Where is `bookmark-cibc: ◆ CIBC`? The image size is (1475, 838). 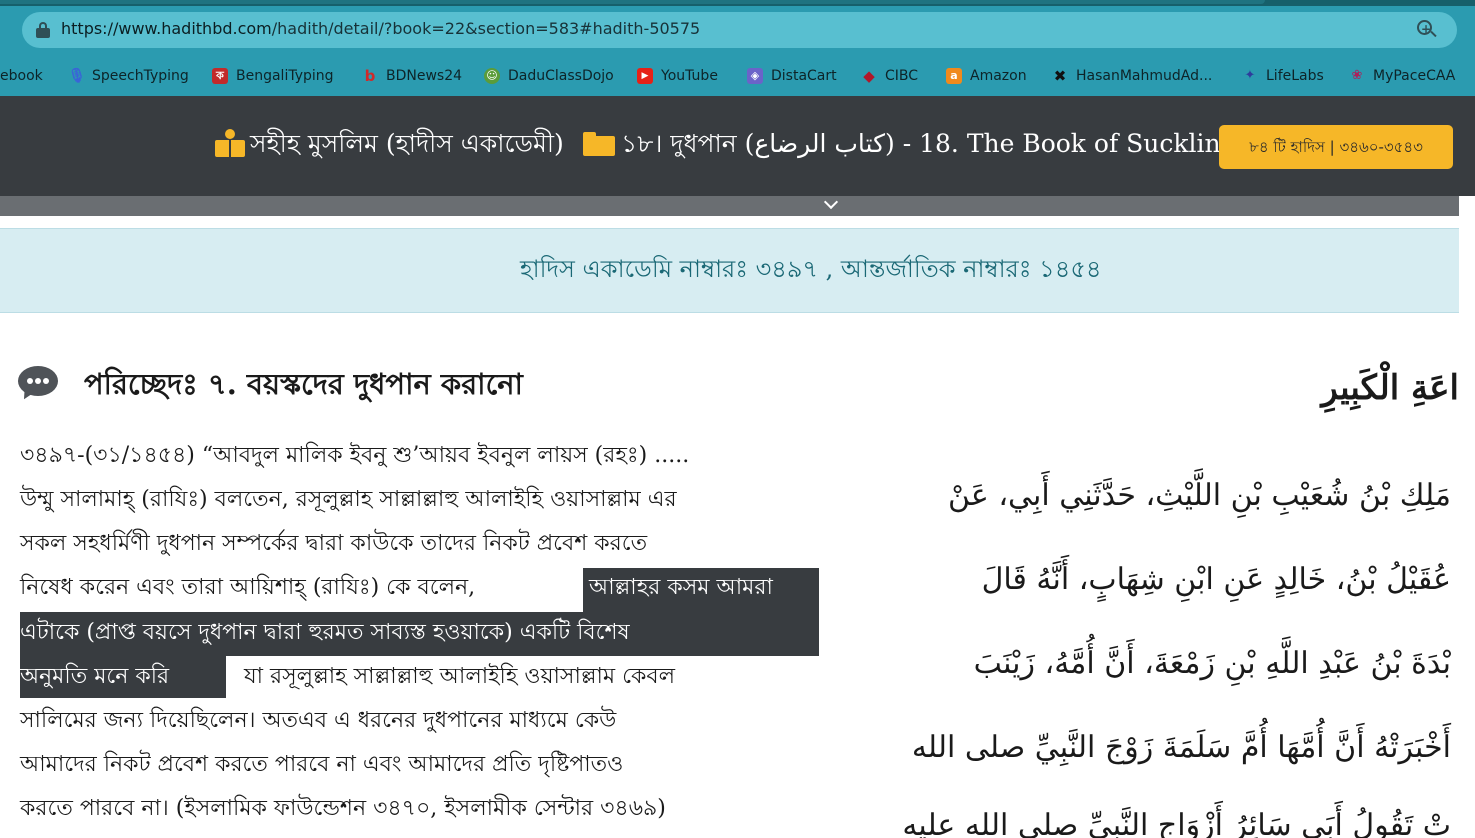 bookmark-cibc: ◆ CIBC is located at coordinates (889, 76).